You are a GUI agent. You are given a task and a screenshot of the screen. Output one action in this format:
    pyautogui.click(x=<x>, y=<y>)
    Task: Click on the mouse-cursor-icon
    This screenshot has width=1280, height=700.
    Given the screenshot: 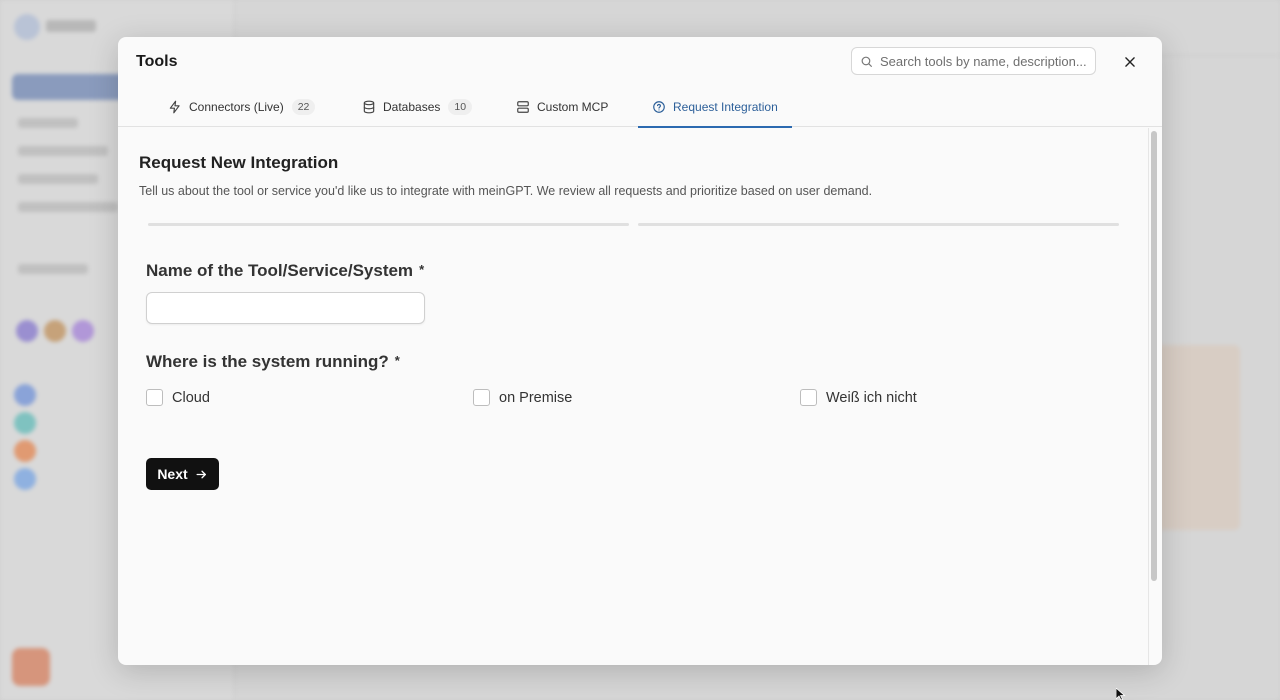 What is the action you would take?
    pyautogui.click(x=1121, y=694)
    